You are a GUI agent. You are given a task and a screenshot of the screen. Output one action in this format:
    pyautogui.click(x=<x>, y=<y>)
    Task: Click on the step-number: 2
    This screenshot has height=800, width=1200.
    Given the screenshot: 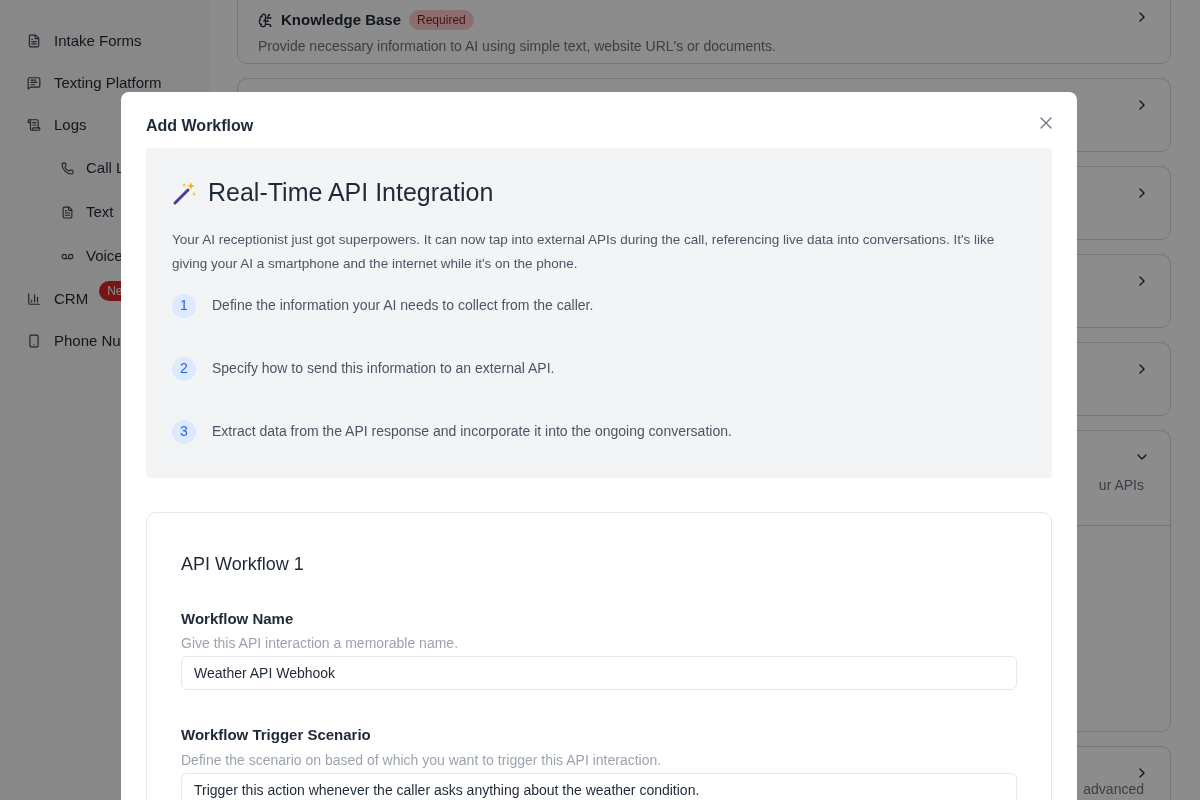 What is the action you would take?
    pyautogui.click(x=184, y=368)
    